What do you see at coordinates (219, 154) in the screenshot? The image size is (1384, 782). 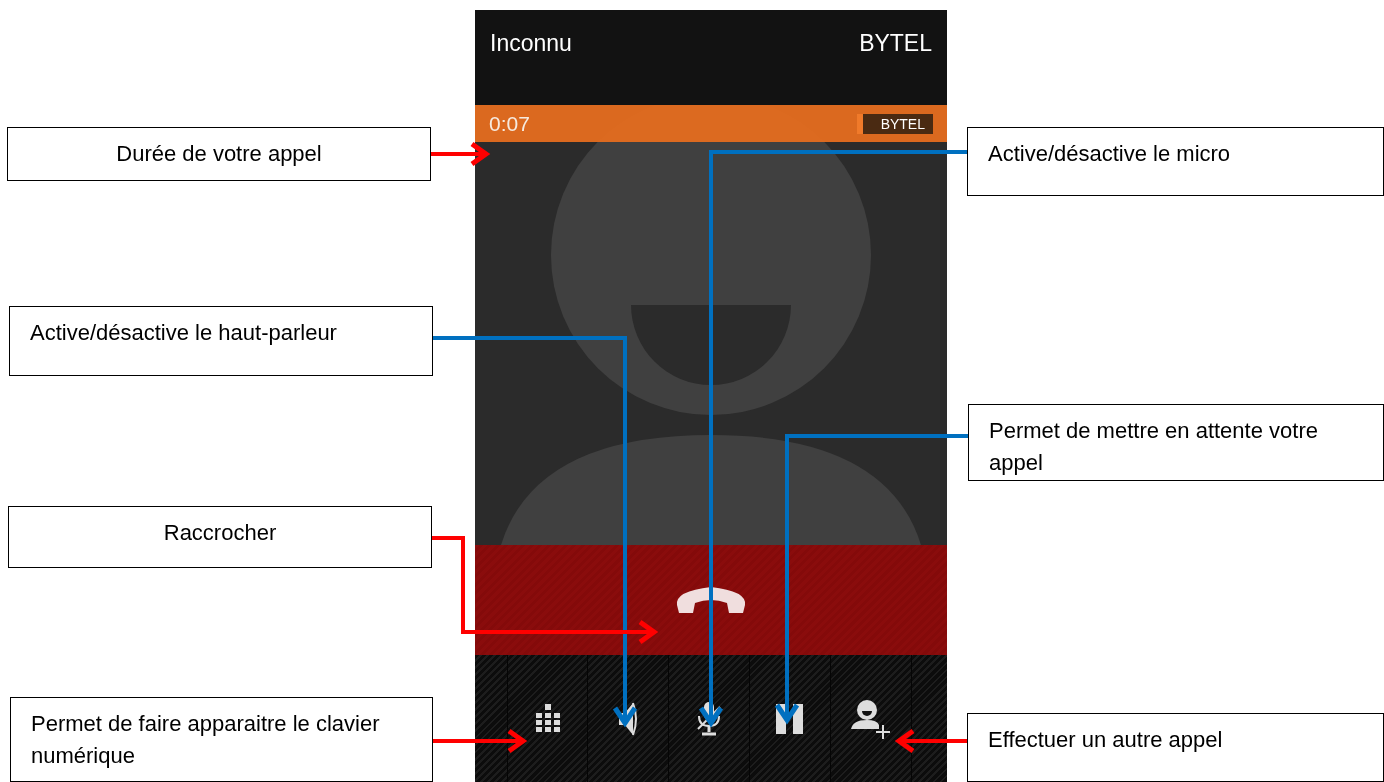 I see `callout-text: Durée de votre appel` at bounding box center [219, 154].